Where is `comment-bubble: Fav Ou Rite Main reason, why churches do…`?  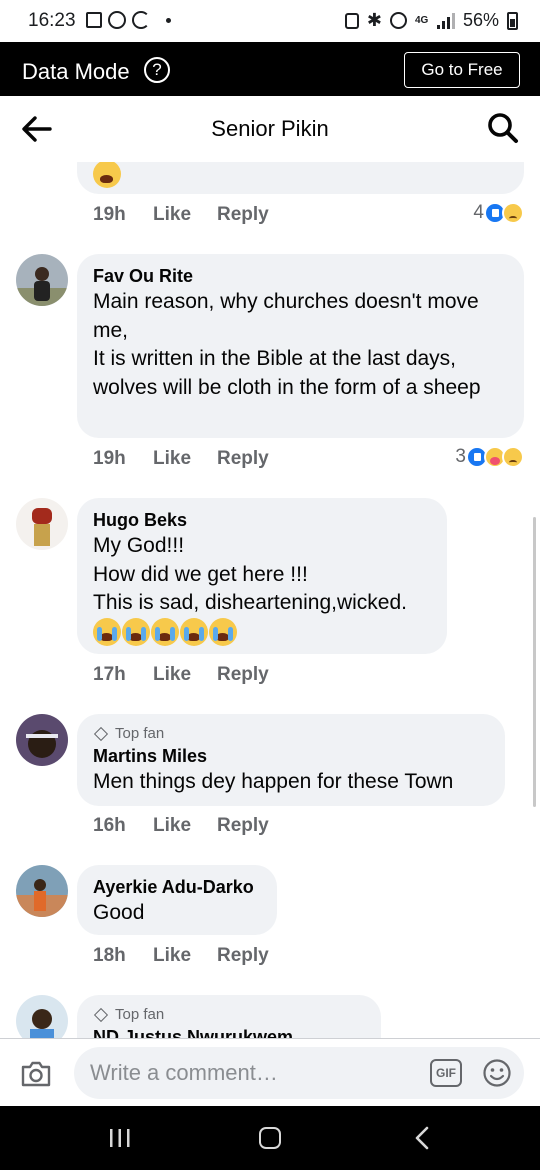
comment-bubble: Fav Ou Rite Main reason, why churches do… is located at coordinates (300, 346).